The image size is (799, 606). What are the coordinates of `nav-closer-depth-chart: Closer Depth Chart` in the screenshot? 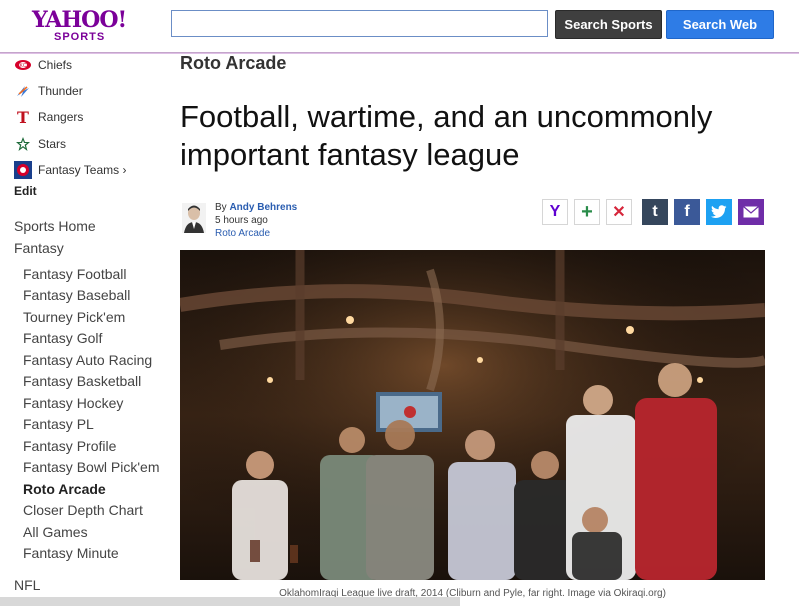 It's located at (83, 510).